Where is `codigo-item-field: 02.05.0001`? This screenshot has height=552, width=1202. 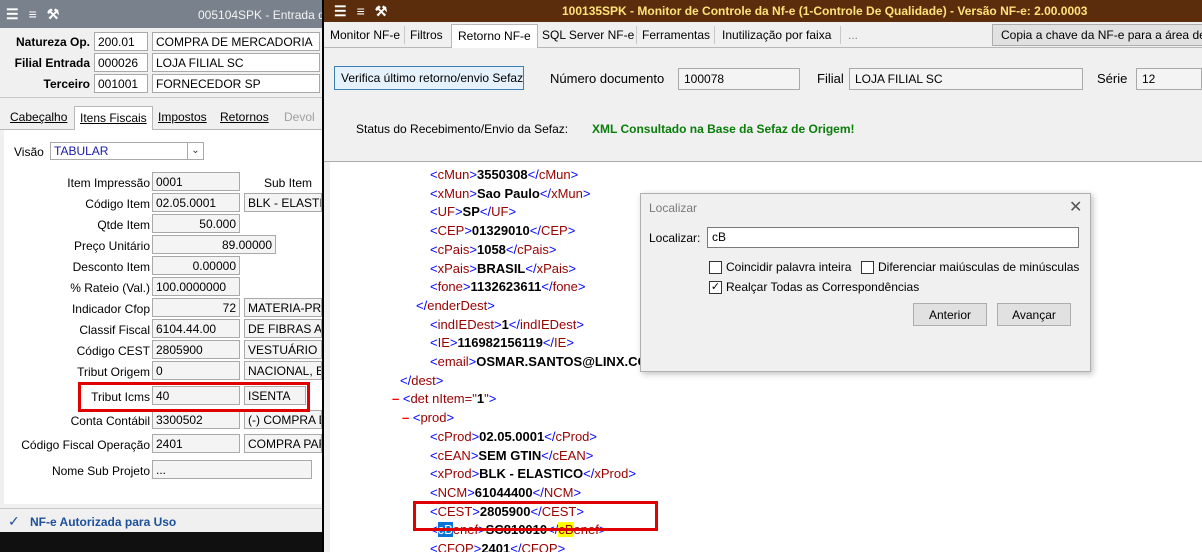 codigo-item-field: 02.05.0001 is located at coordinates (196, 202).